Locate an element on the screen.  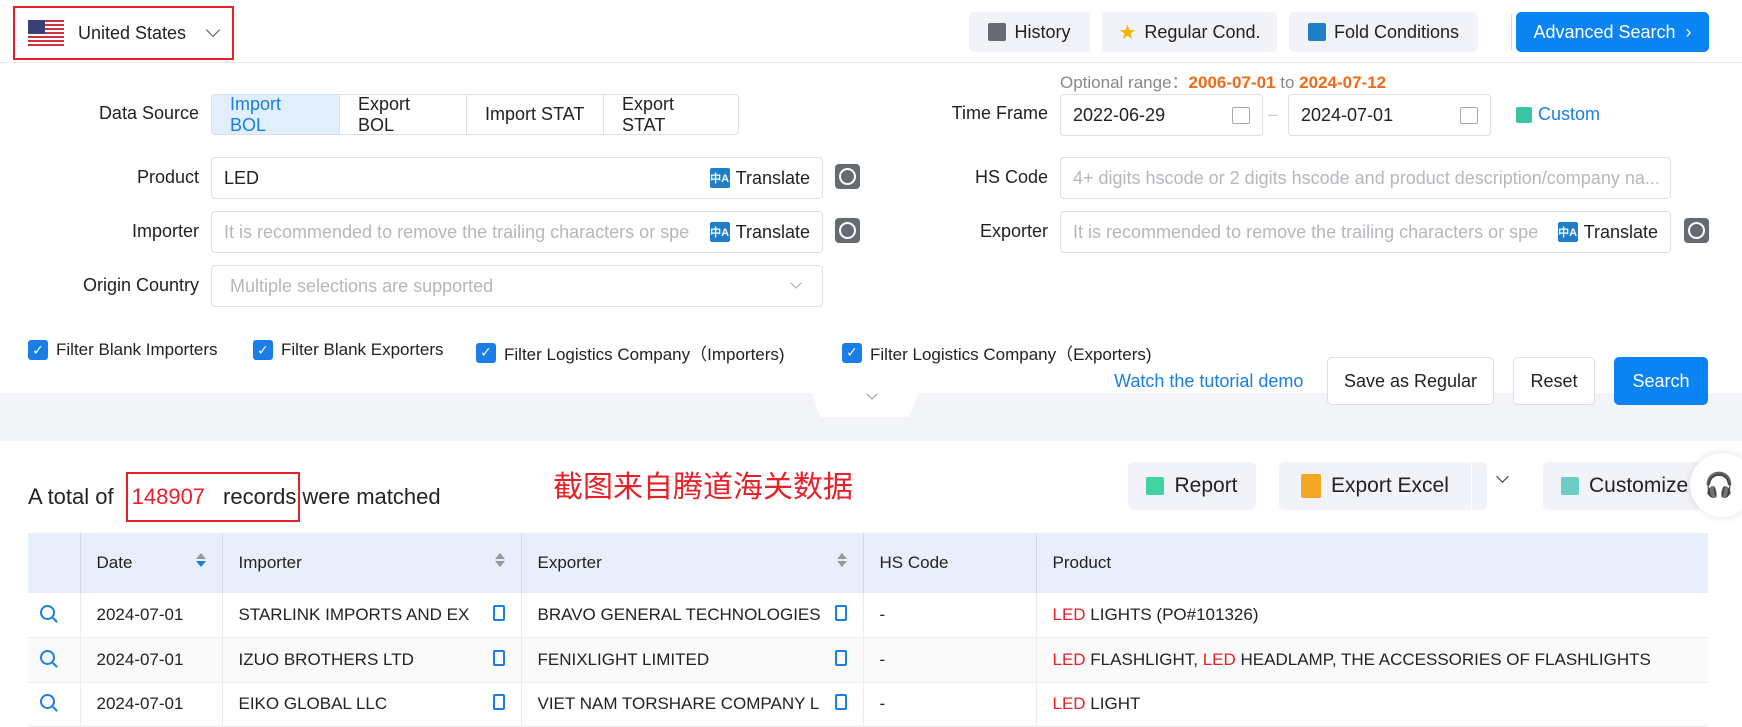
cell-text: FENIXLIGHT LIMITED is located at coordinates (623, 659).